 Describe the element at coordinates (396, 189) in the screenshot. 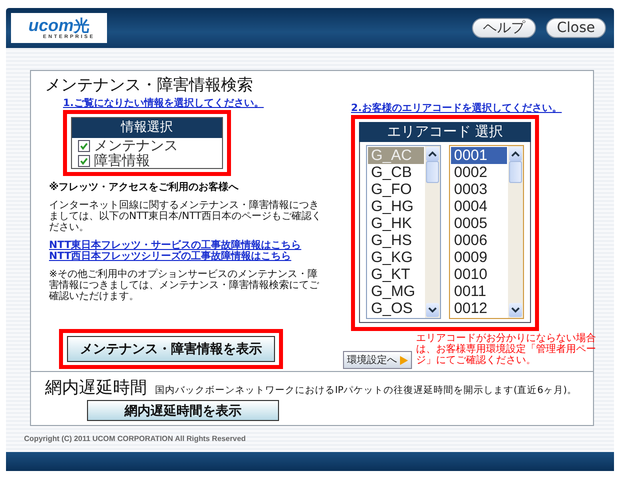

I see `list-item: G_FO` at that location.